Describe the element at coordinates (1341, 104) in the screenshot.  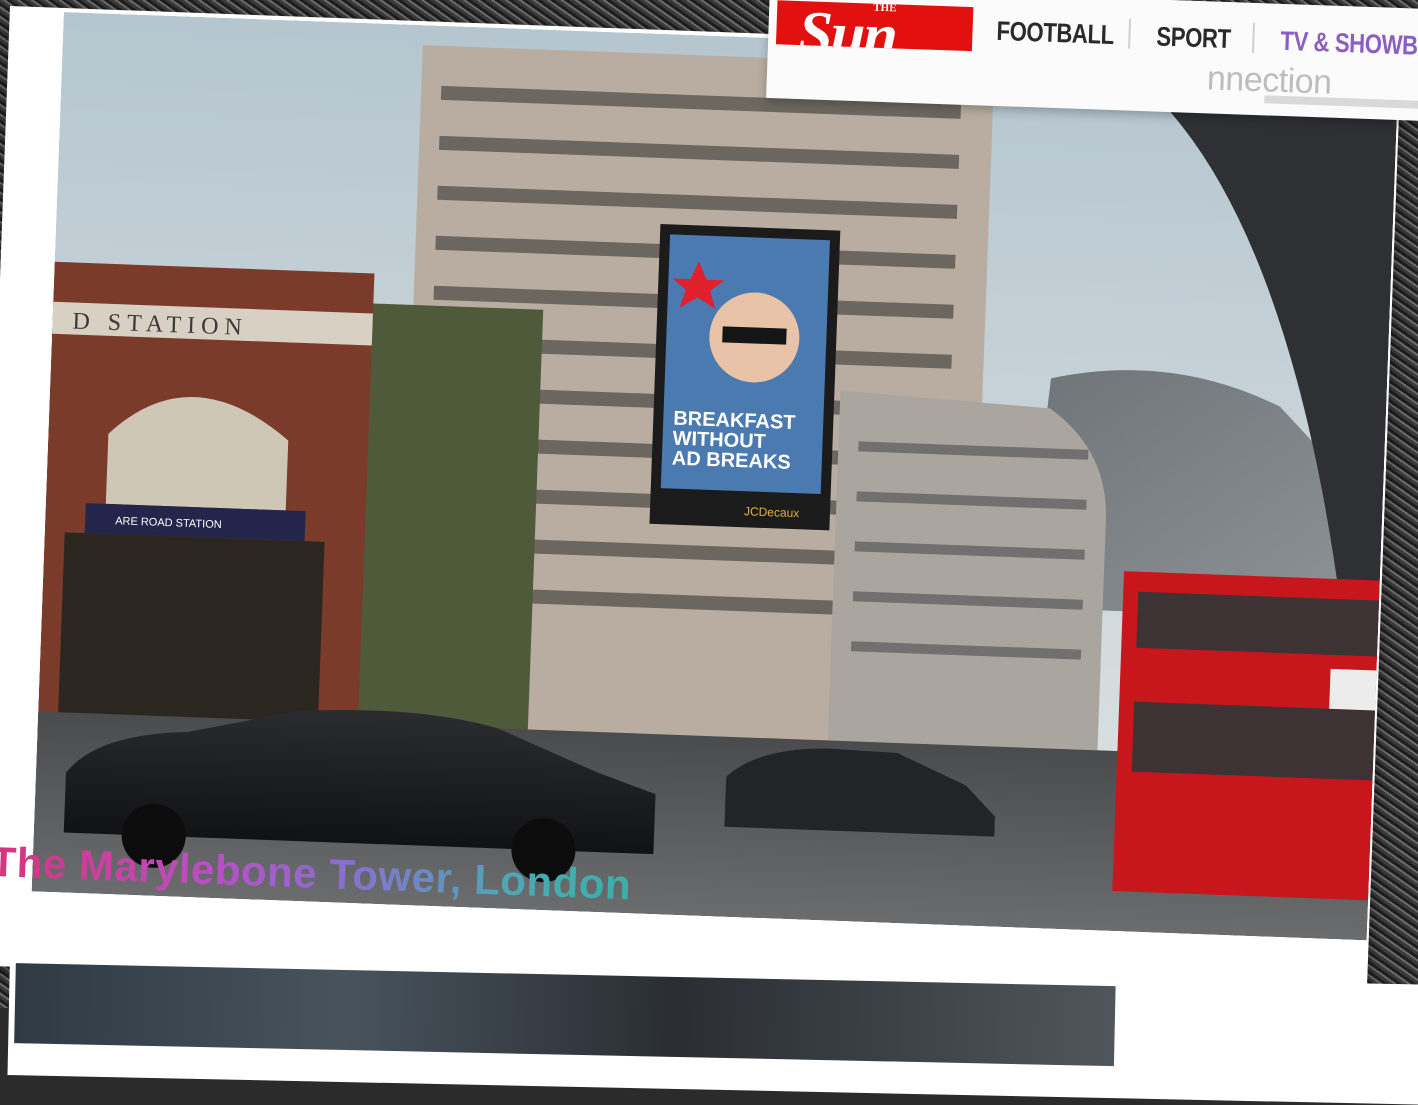
I see `nav-underline` at that location.